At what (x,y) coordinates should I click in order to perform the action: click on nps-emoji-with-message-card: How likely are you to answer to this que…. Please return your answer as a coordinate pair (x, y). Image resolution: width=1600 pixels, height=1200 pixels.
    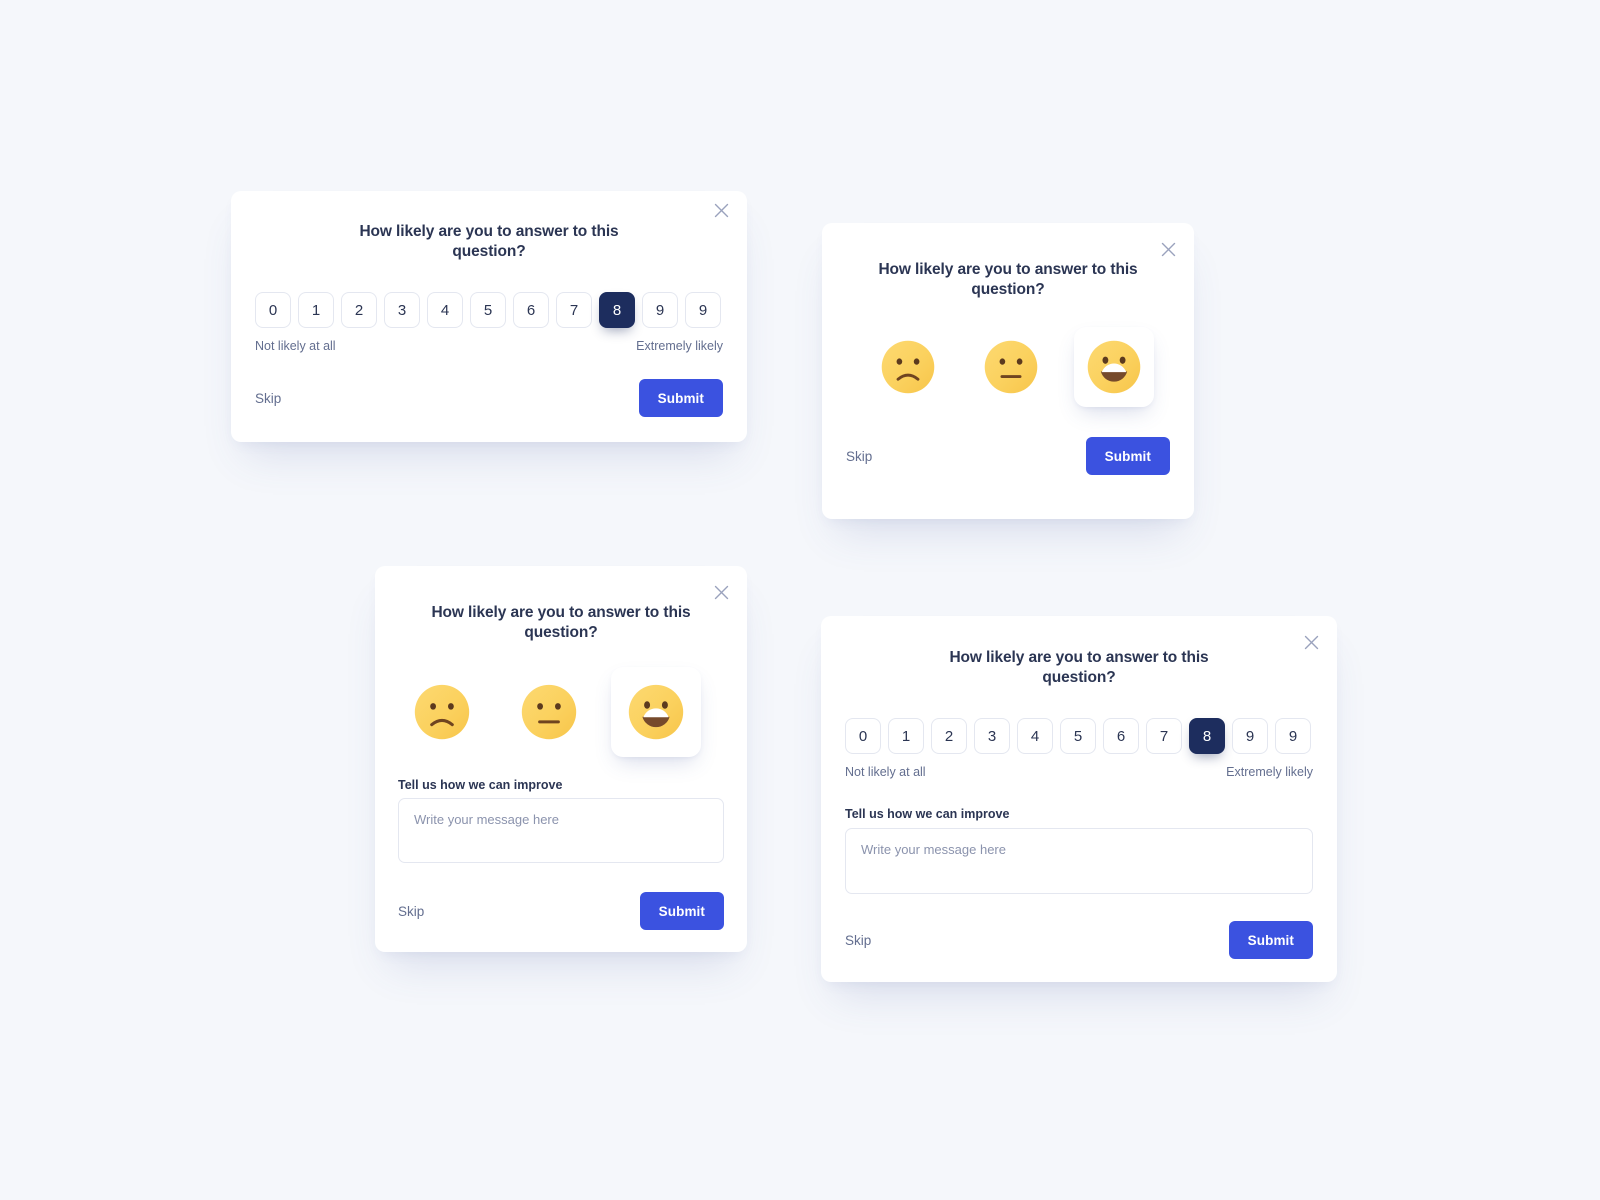
    Looking at the image, I should click on (561, 759).